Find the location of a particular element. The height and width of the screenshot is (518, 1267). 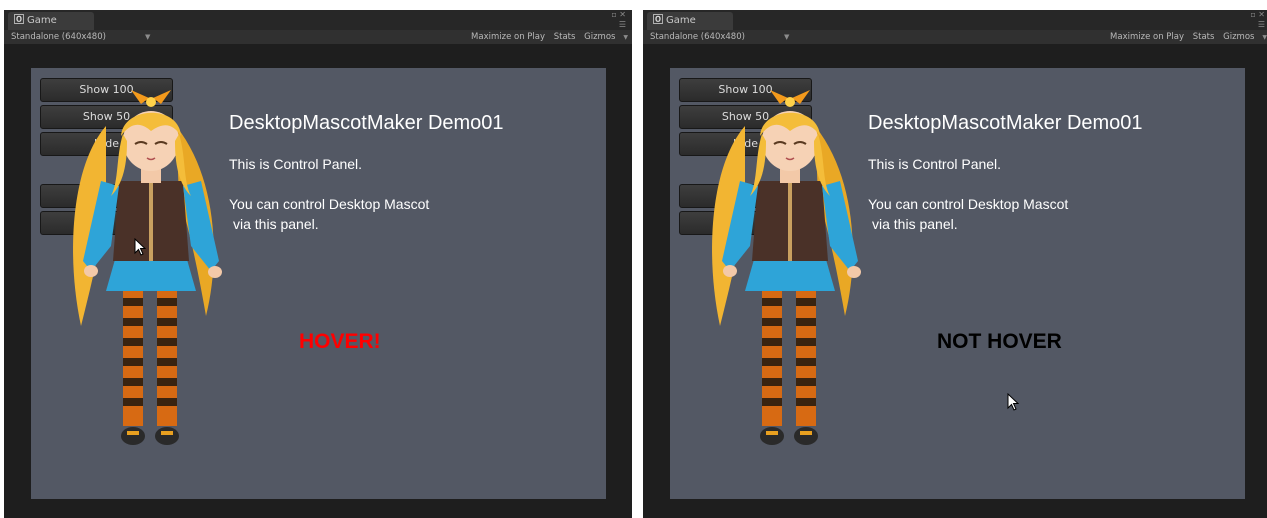

hover-status: HOVER! is located at coordinates (340, 341).